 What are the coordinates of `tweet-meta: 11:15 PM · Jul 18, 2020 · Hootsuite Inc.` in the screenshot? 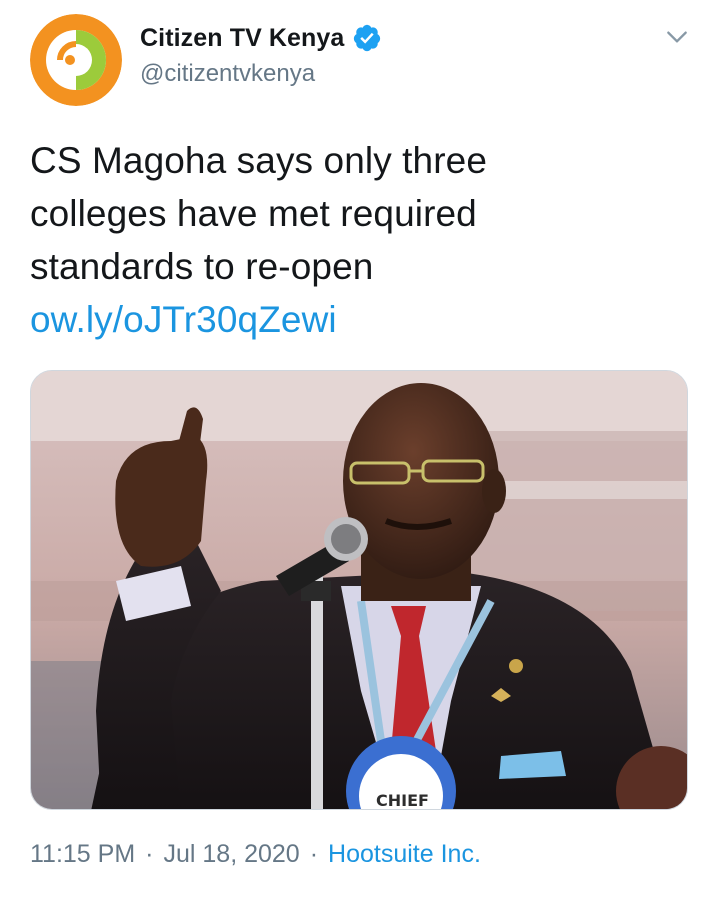 It's located at (255, 854).